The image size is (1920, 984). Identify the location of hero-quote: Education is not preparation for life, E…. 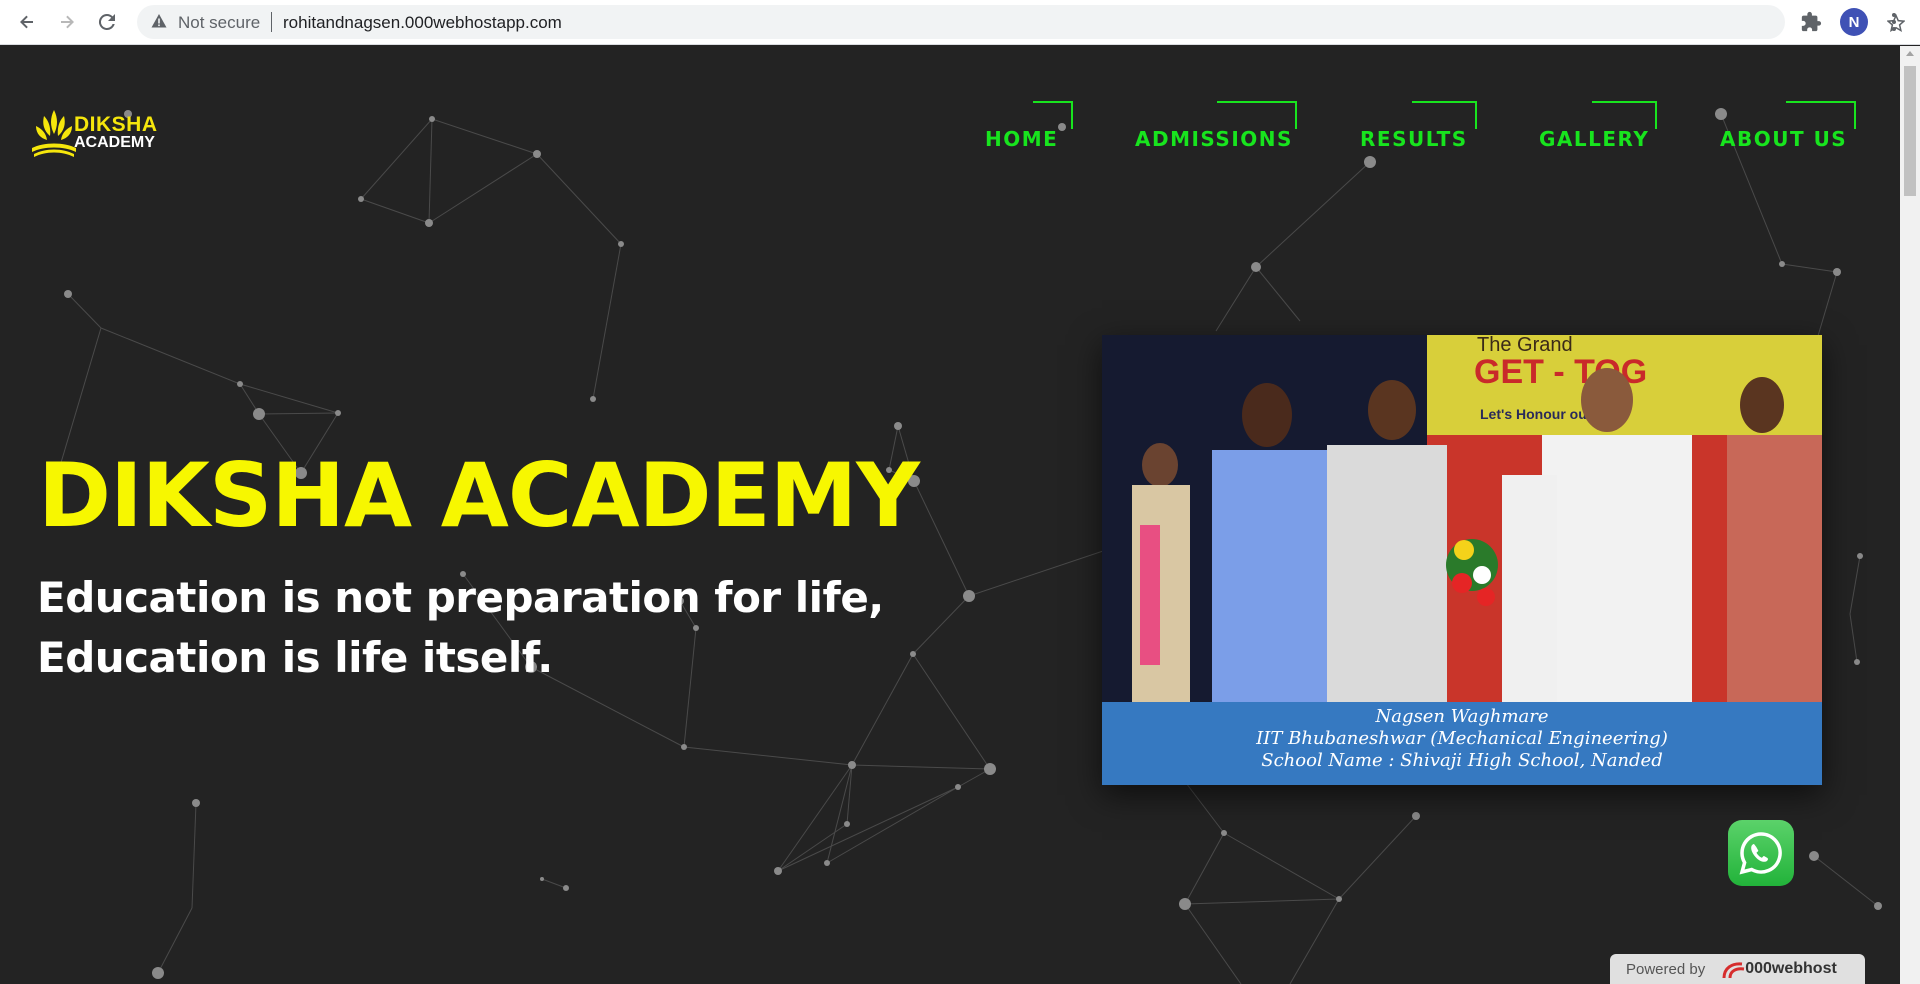
(460, 628).